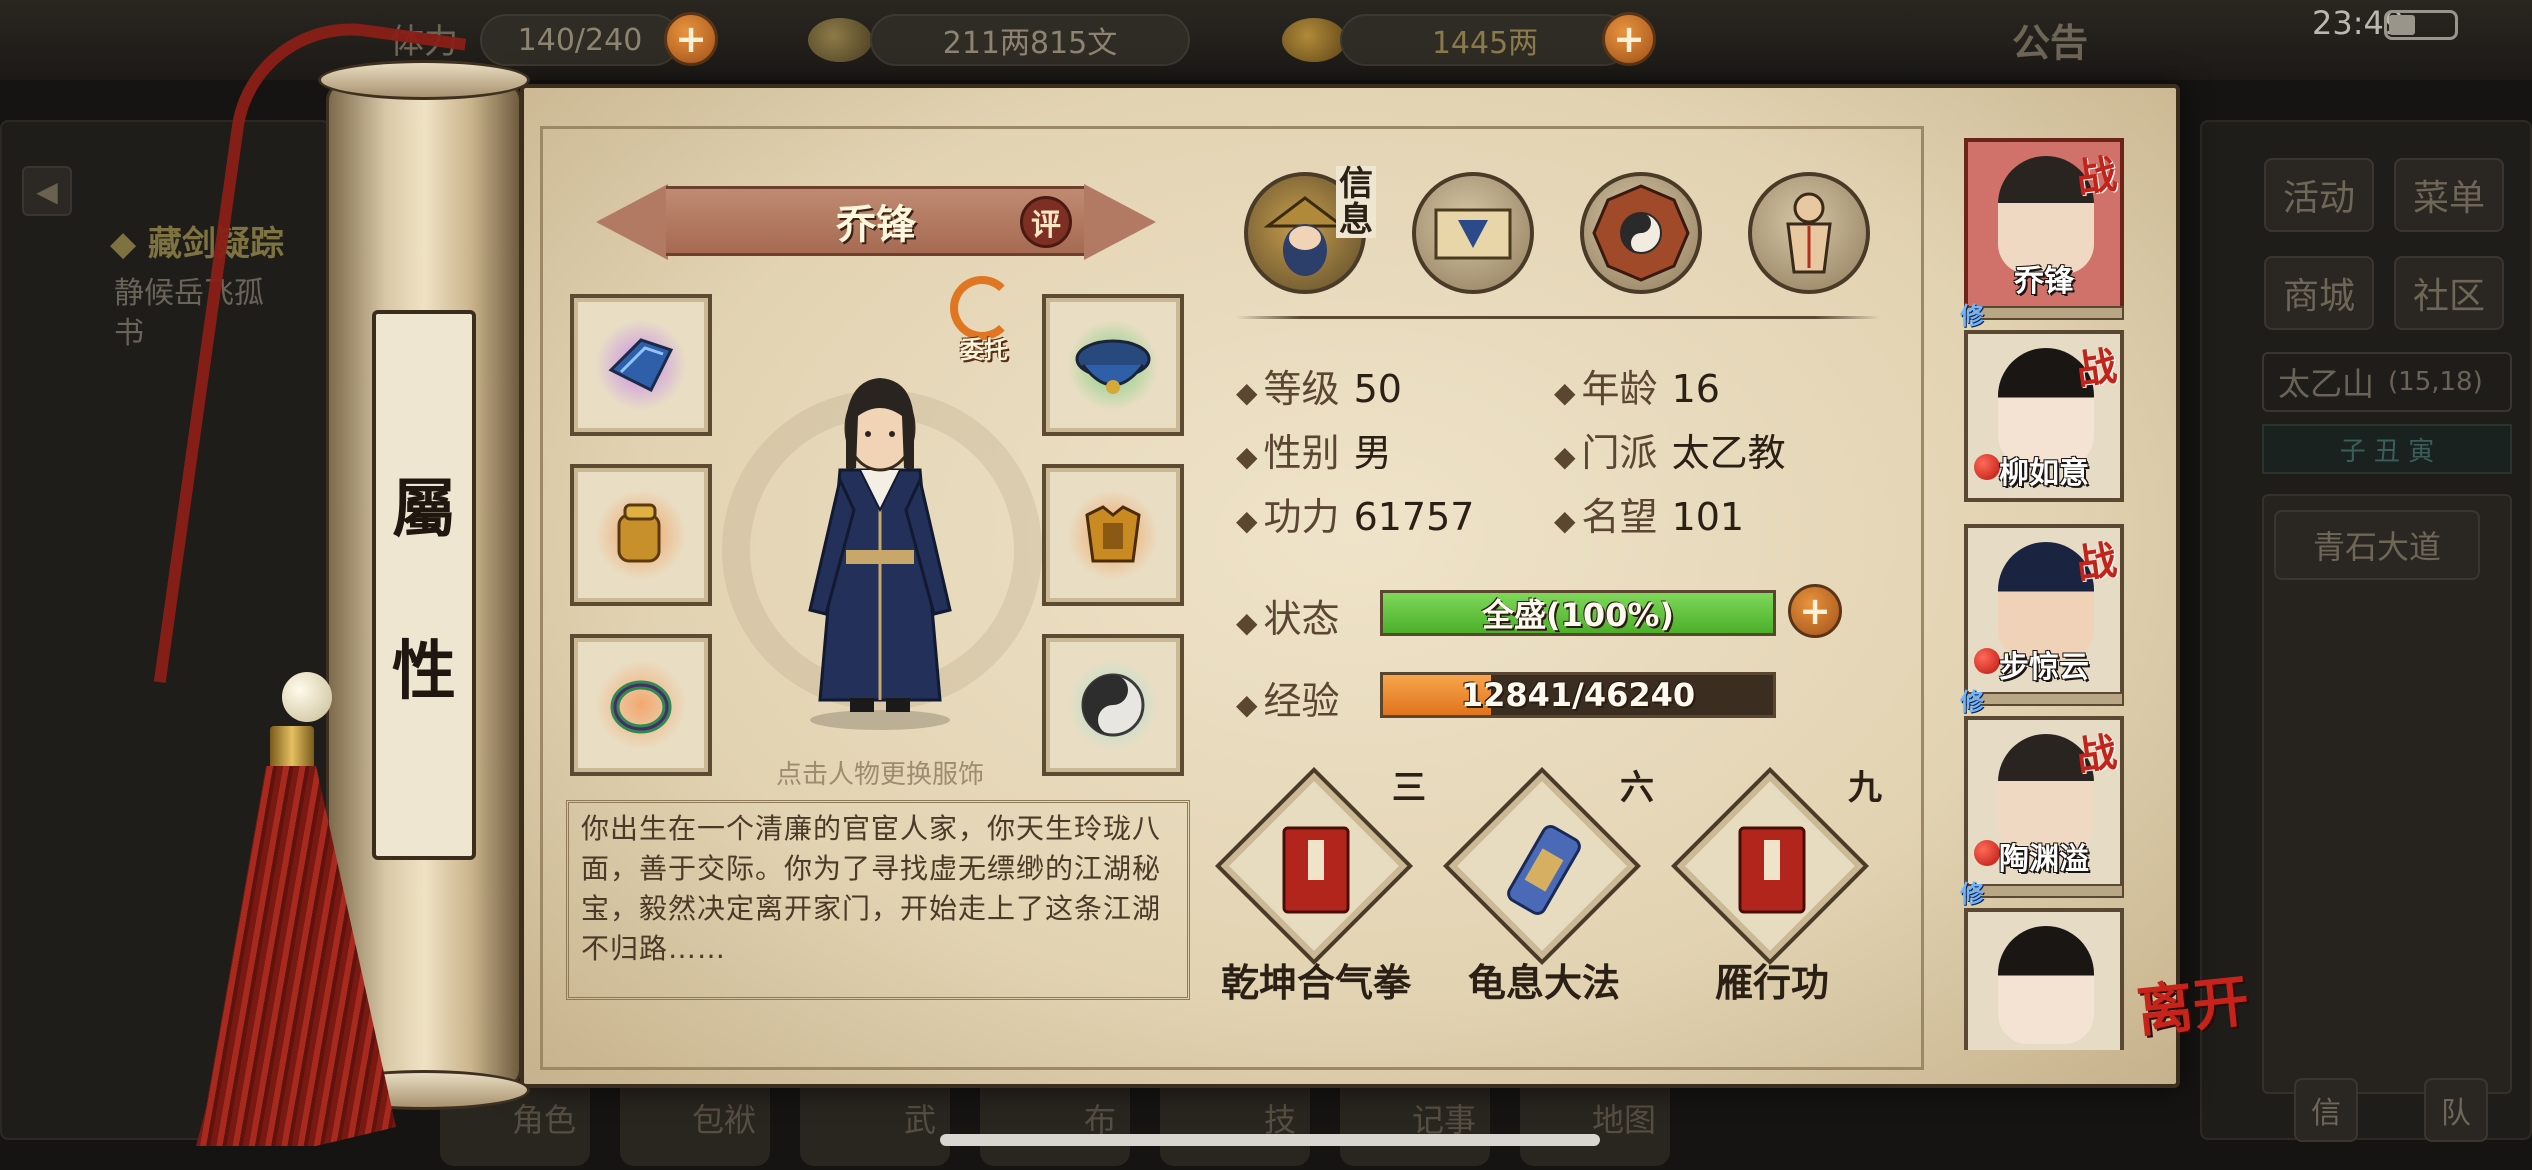 This screenshot has height=1170, width=2532. I want to click on rate-button: 评, so click(1046, 222).